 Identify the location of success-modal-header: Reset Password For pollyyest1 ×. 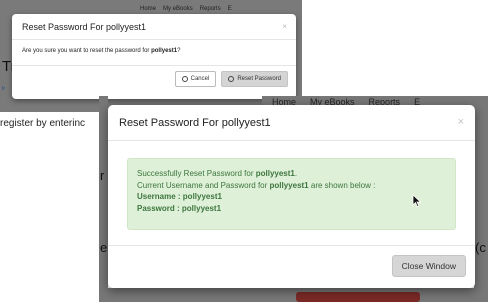
(291, 123).